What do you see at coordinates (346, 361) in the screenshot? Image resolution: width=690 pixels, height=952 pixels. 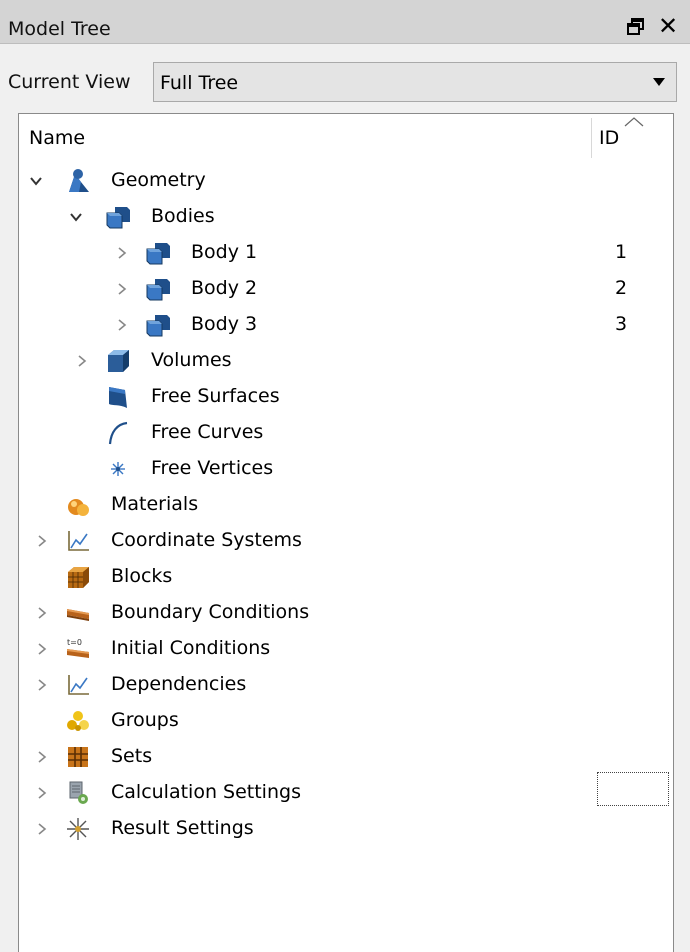 I see `tree-item-volumes: Volumes` at bounding box center [346, 361].